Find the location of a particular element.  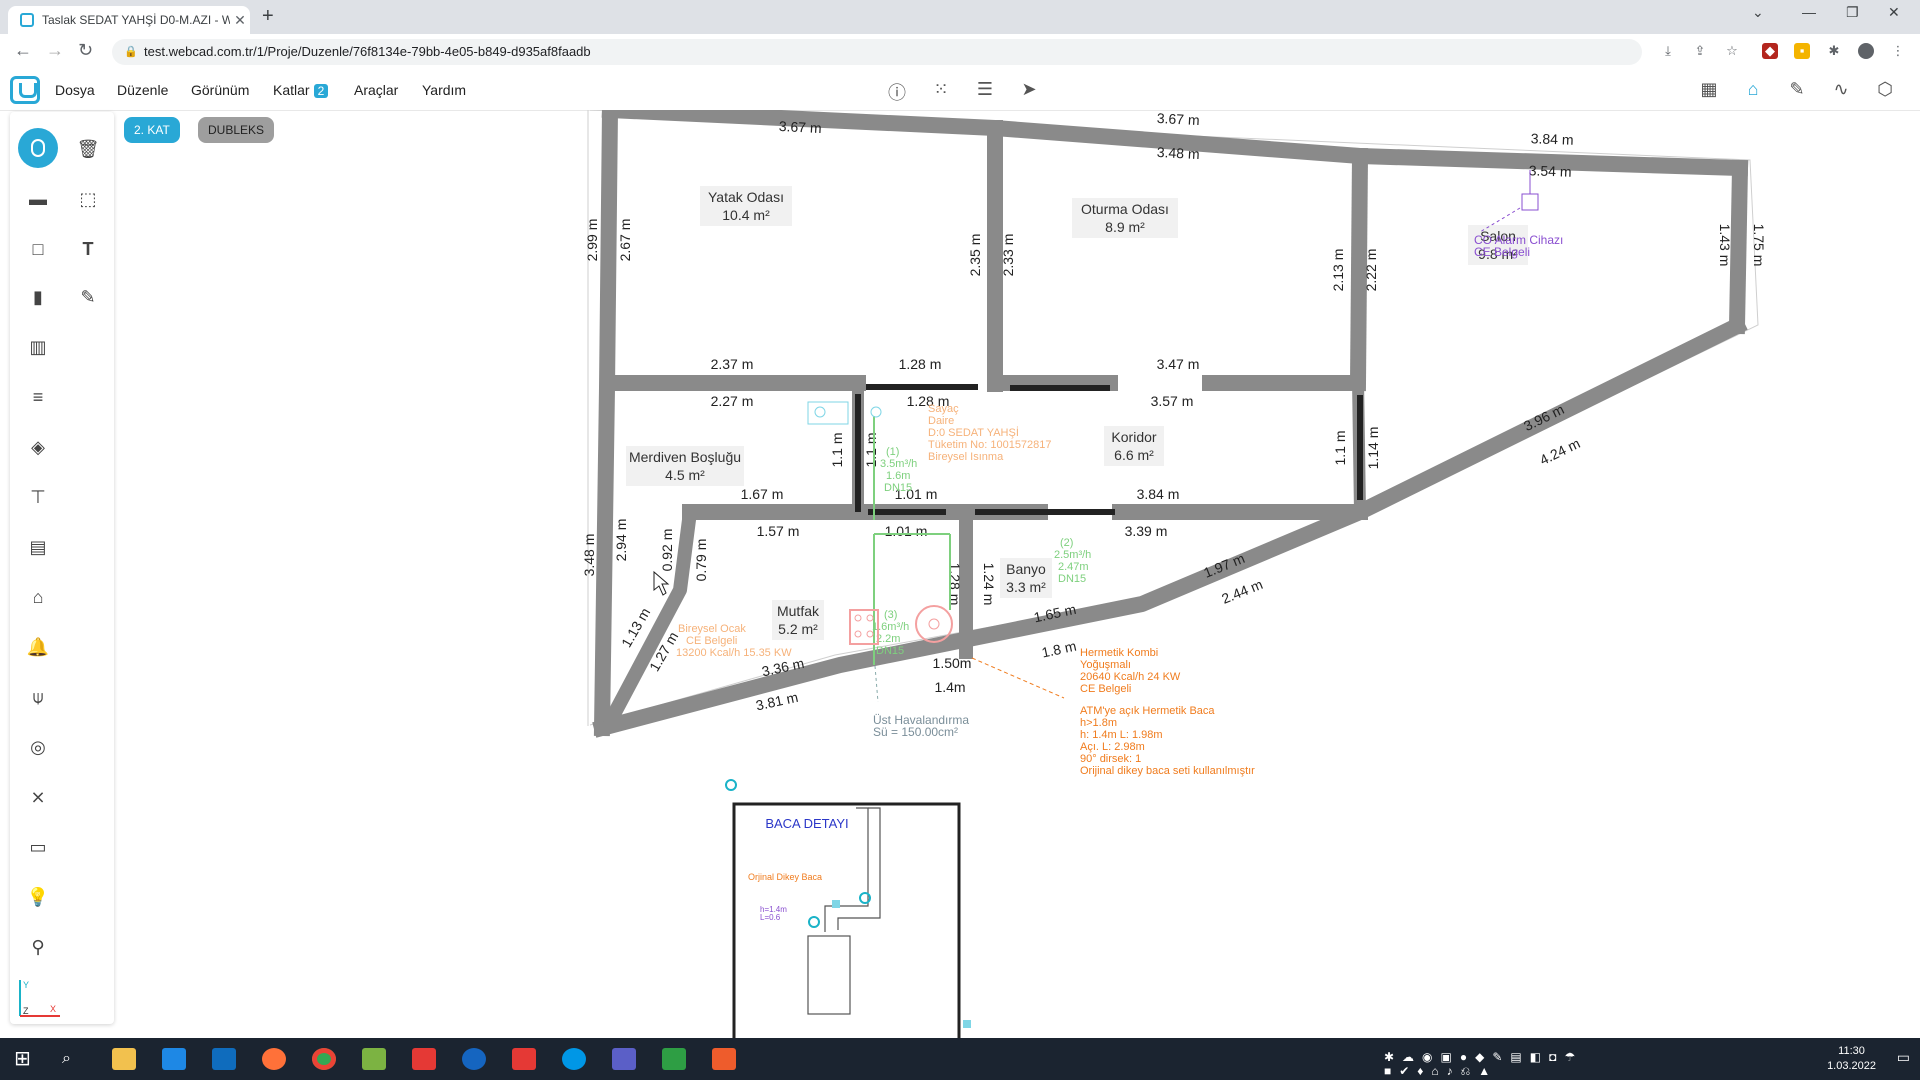

close-tab-icon: ✕ is located at coordinates (240, 20).